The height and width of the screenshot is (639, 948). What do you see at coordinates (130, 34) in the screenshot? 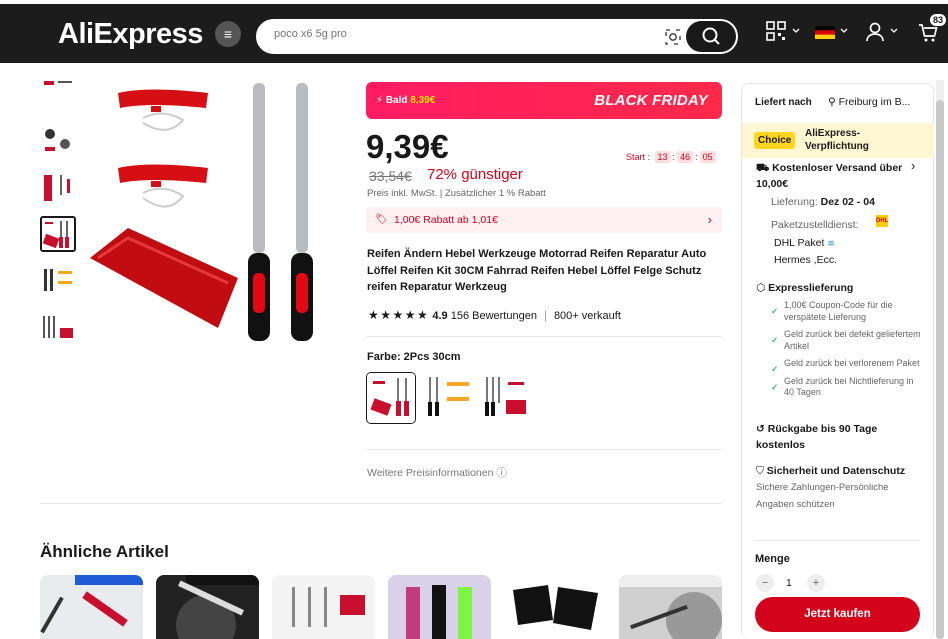
I see `aliexpress-logo: AliExpress` at bounding box center [130, 34].